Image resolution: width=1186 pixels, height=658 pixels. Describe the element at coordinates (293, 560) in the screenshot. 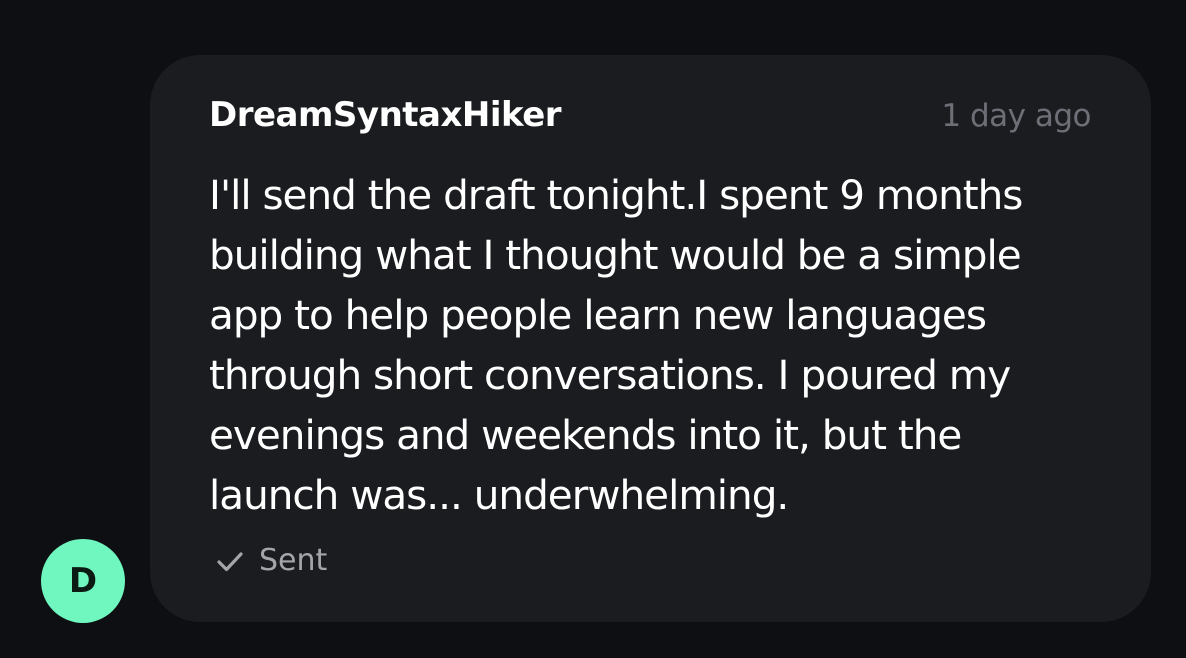

I see `status-label: Sent` at that location.